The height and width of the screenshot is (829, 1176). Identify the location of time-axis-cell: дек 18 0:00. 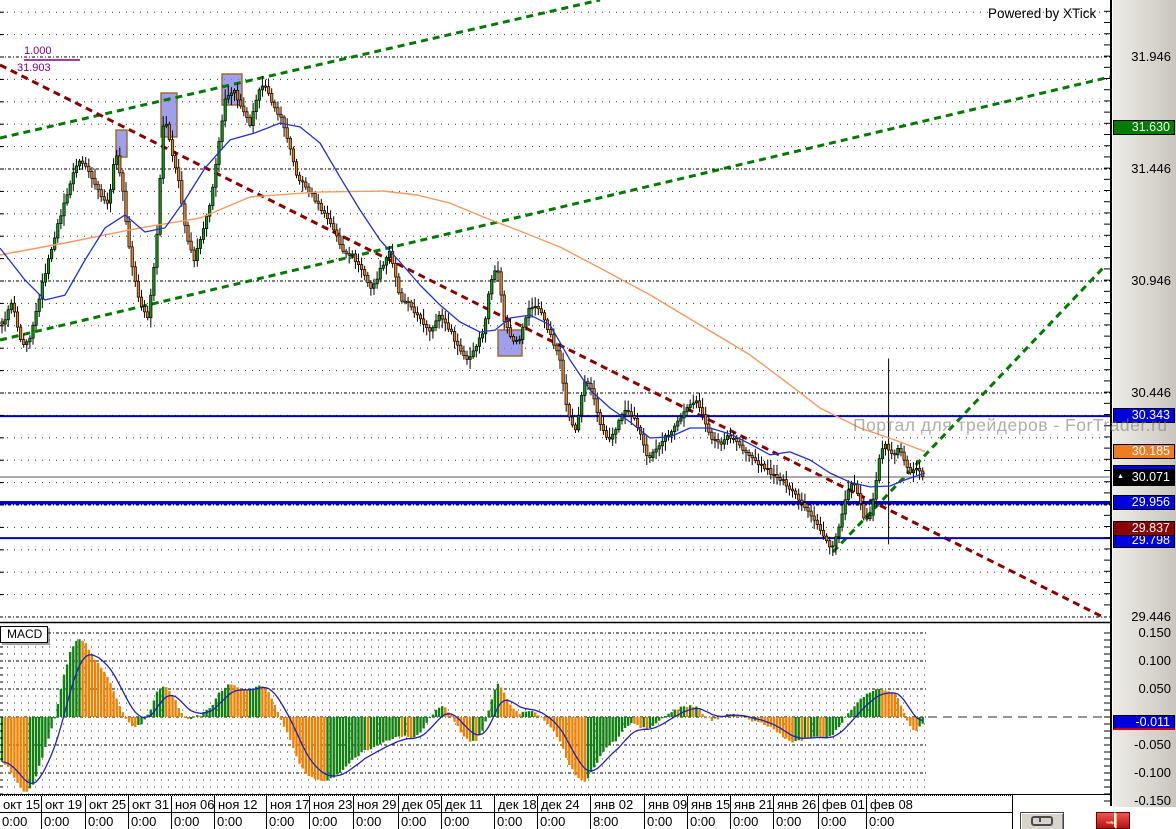
(515, 812).